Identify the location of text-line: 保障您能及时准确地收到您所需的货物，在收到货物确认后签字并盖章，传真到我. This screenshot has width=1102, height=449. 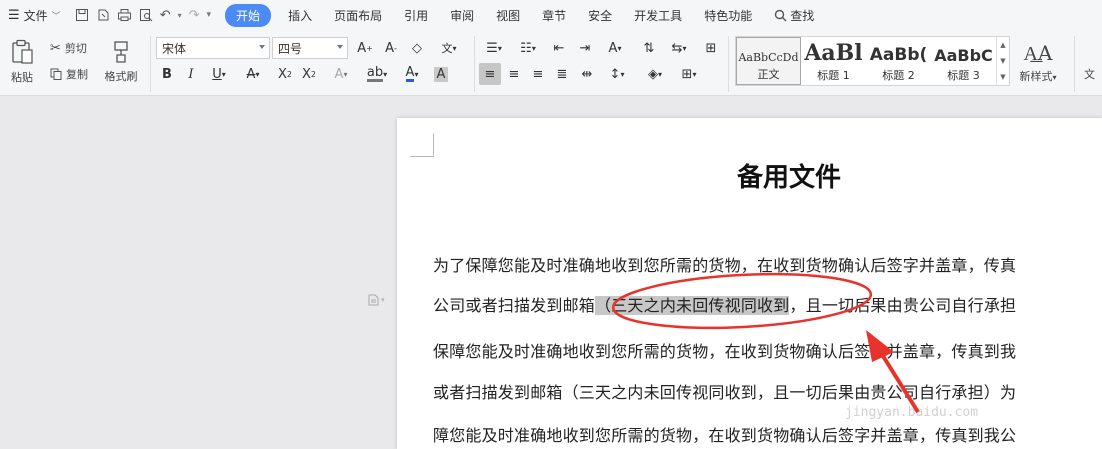
(724, 350).